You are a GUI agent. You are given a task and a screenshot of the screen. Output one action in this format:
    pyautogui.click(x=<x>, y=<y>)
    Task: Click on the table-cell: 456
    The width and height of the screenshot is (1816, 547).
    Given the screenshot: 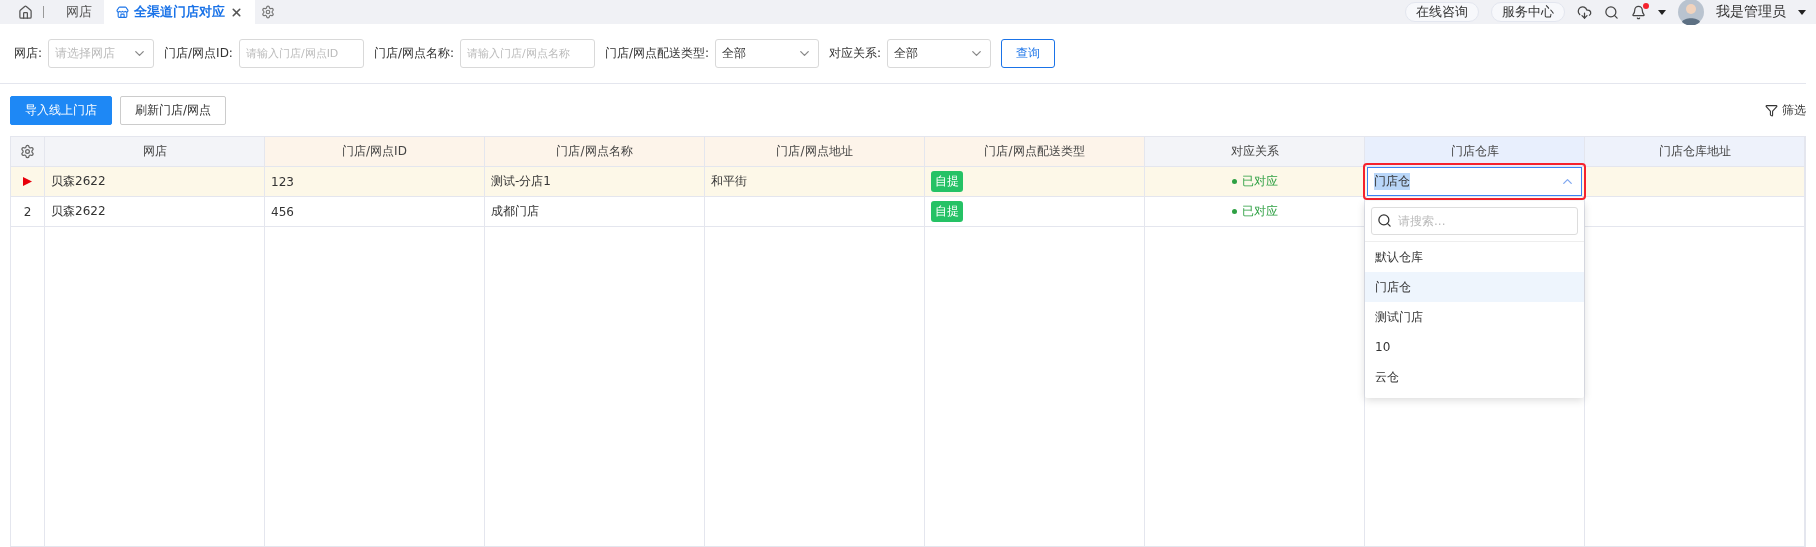 What is the action you would take?
    pyautogui.click(x=282, y=211)
    